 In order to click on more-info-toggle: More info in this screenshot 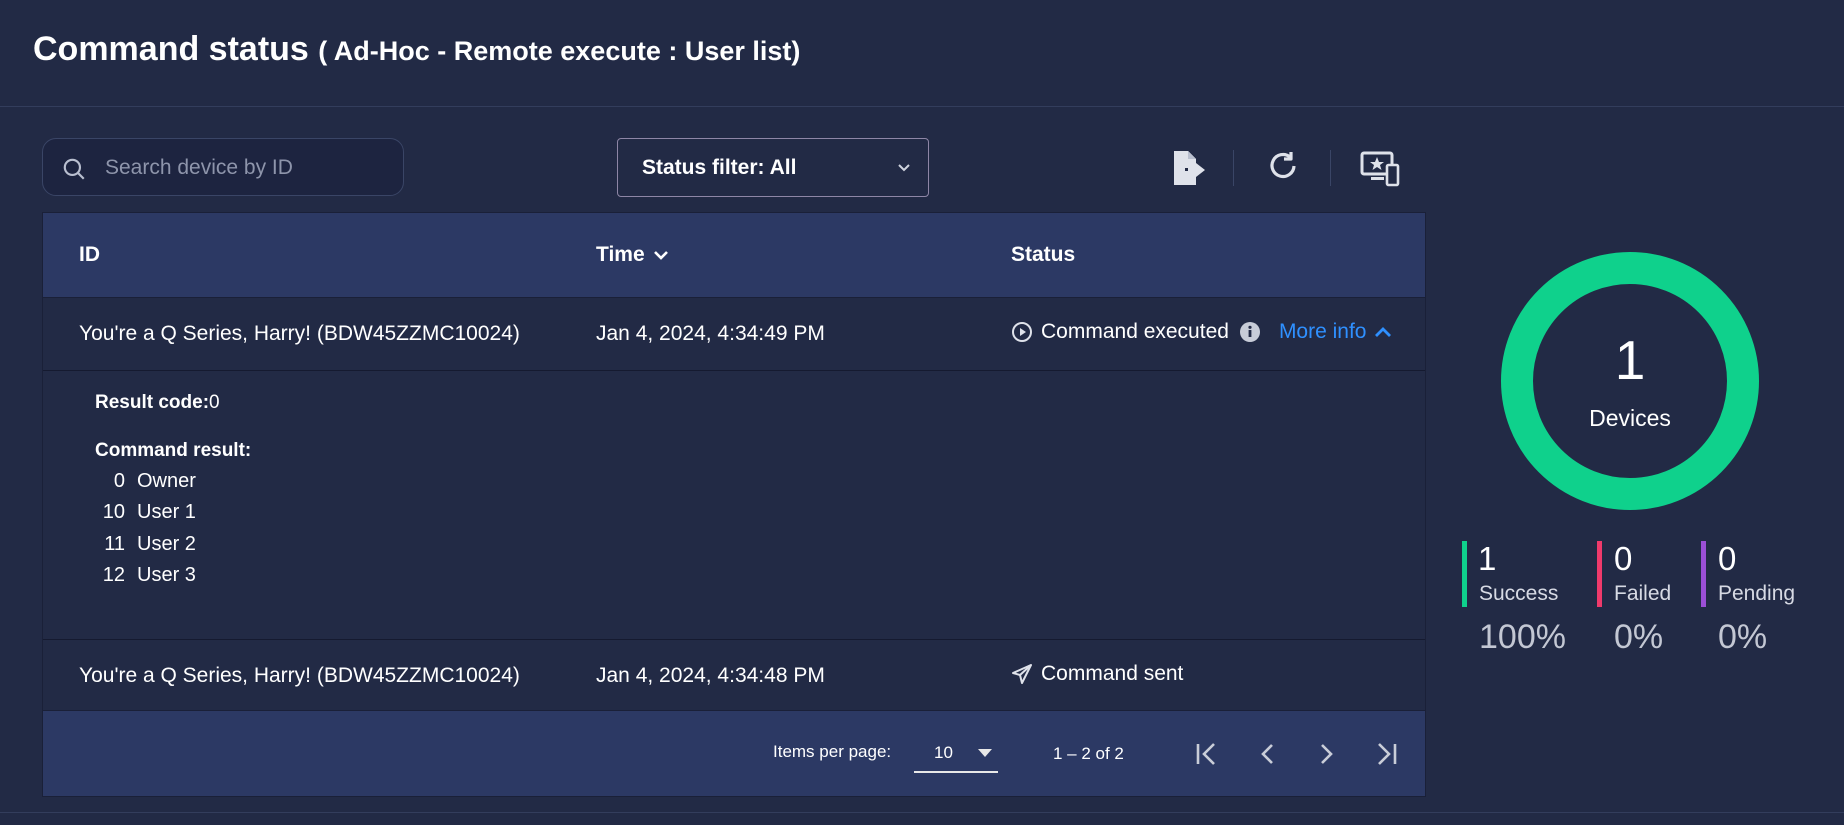, I will do `click(1336, 332)`.